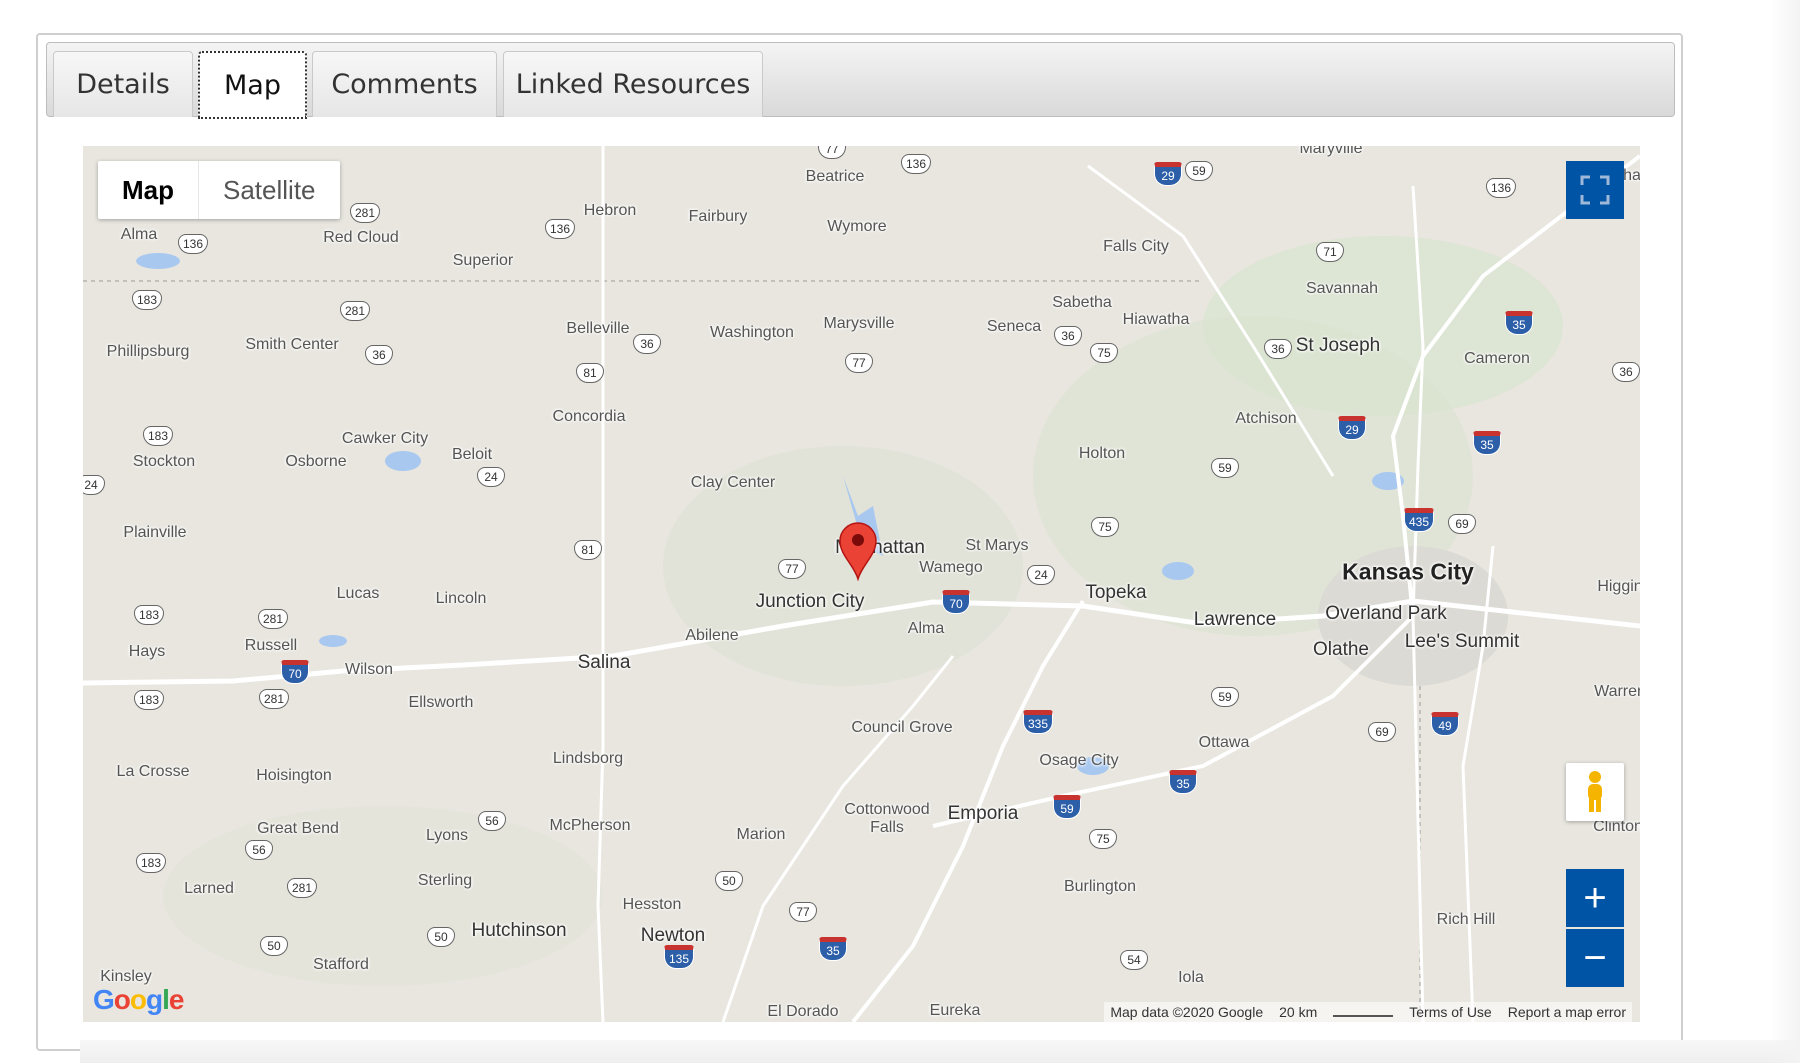 The width and height of the screenshot is (1800, 1063). Describe the element at coordinates (491, 477) in the screenshot. I see `route-shield: 24` at that location.